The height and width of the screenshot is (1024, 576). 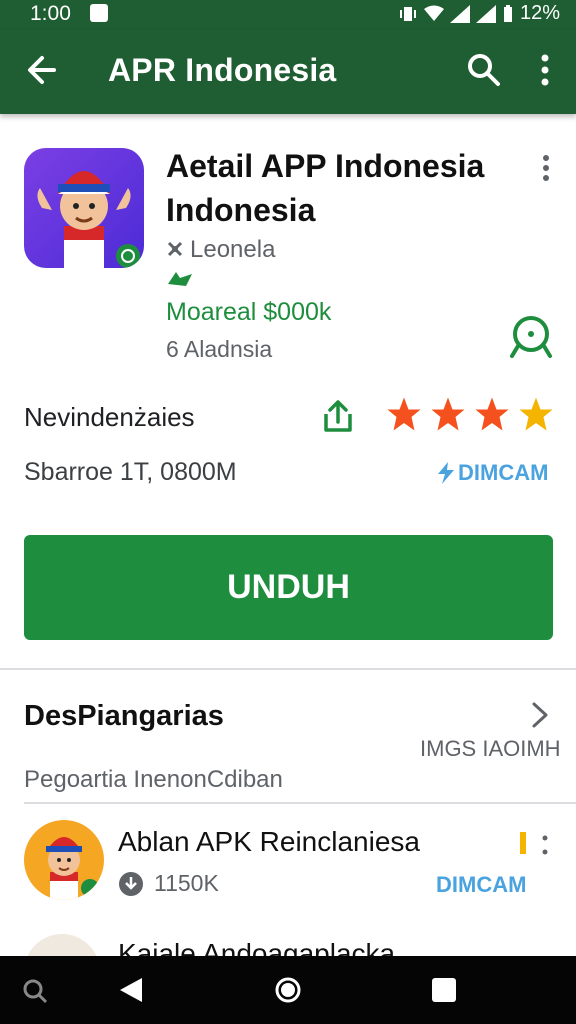 I want to click on download-count-icon, so click(x=131, y=883).